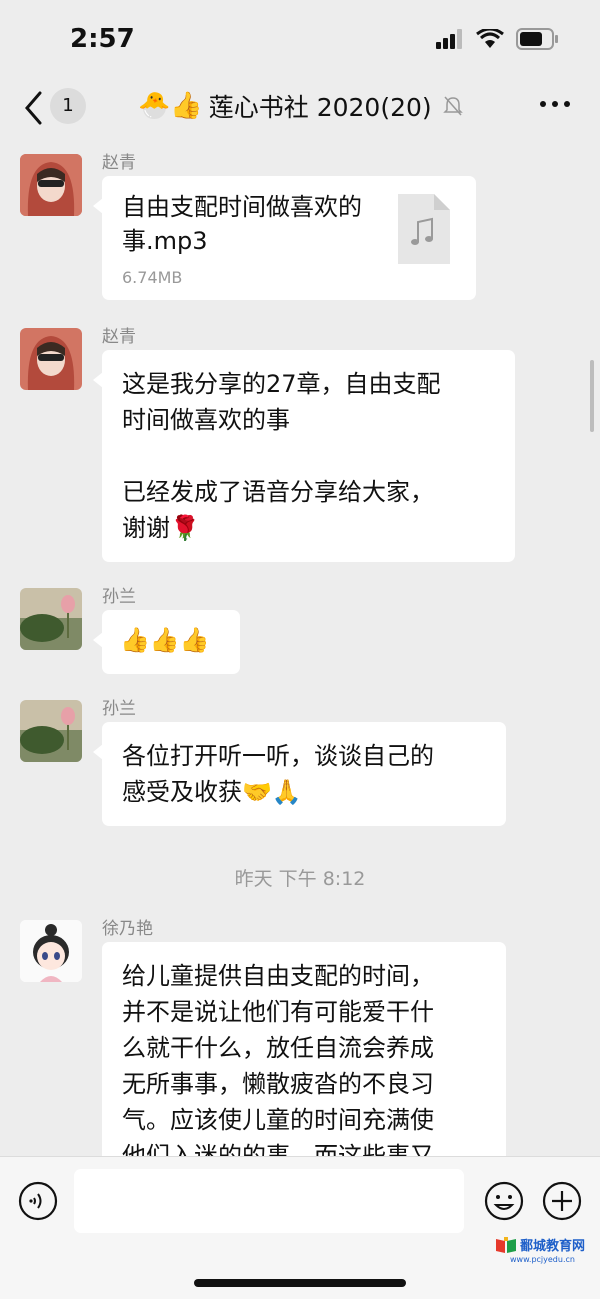  I want to click on message-line: 各位打开听一听，谈谈自己的, so click(278, 756).